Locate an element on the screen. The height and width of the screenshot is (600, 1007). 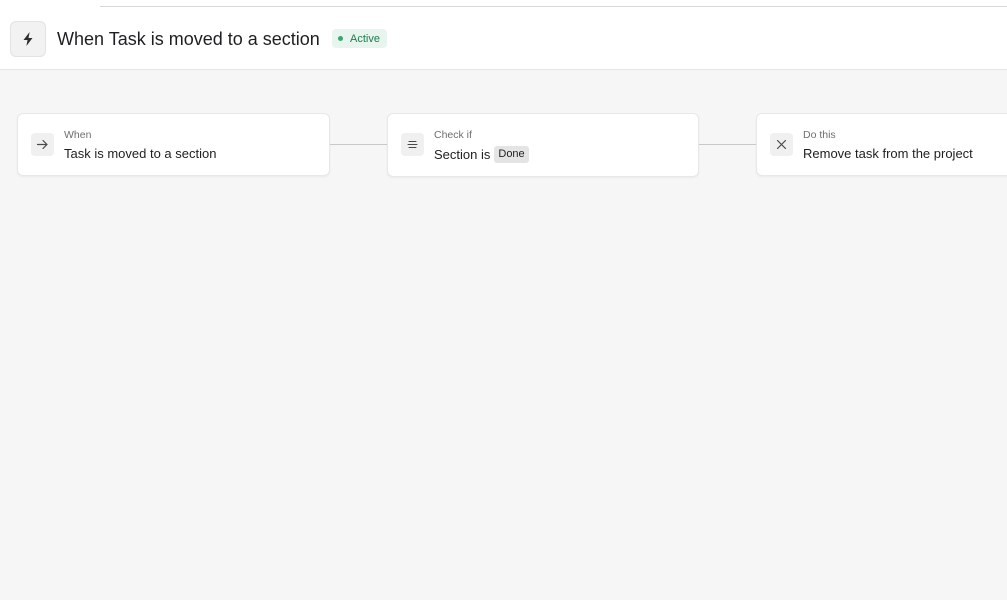
condition-description: Section is Done is located at coordinates (481, 154).